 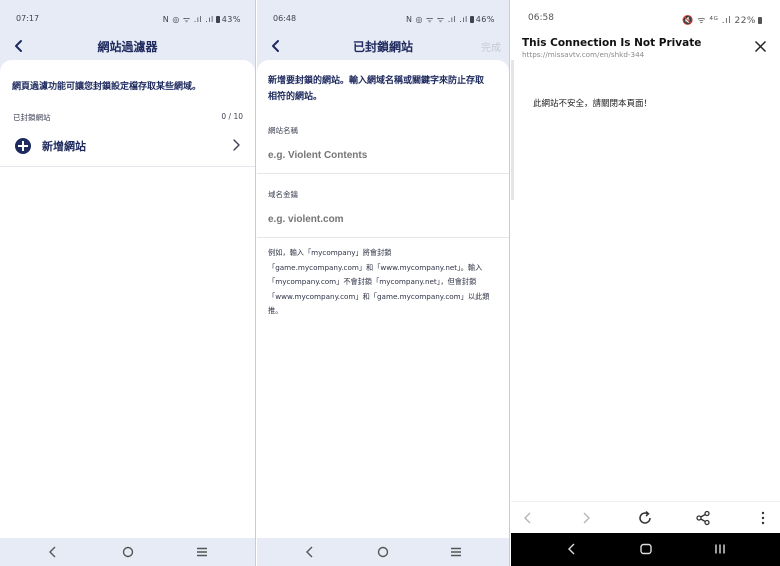 I want to click on form-description-line: 相符的網站。, so click(x=295, y=97).